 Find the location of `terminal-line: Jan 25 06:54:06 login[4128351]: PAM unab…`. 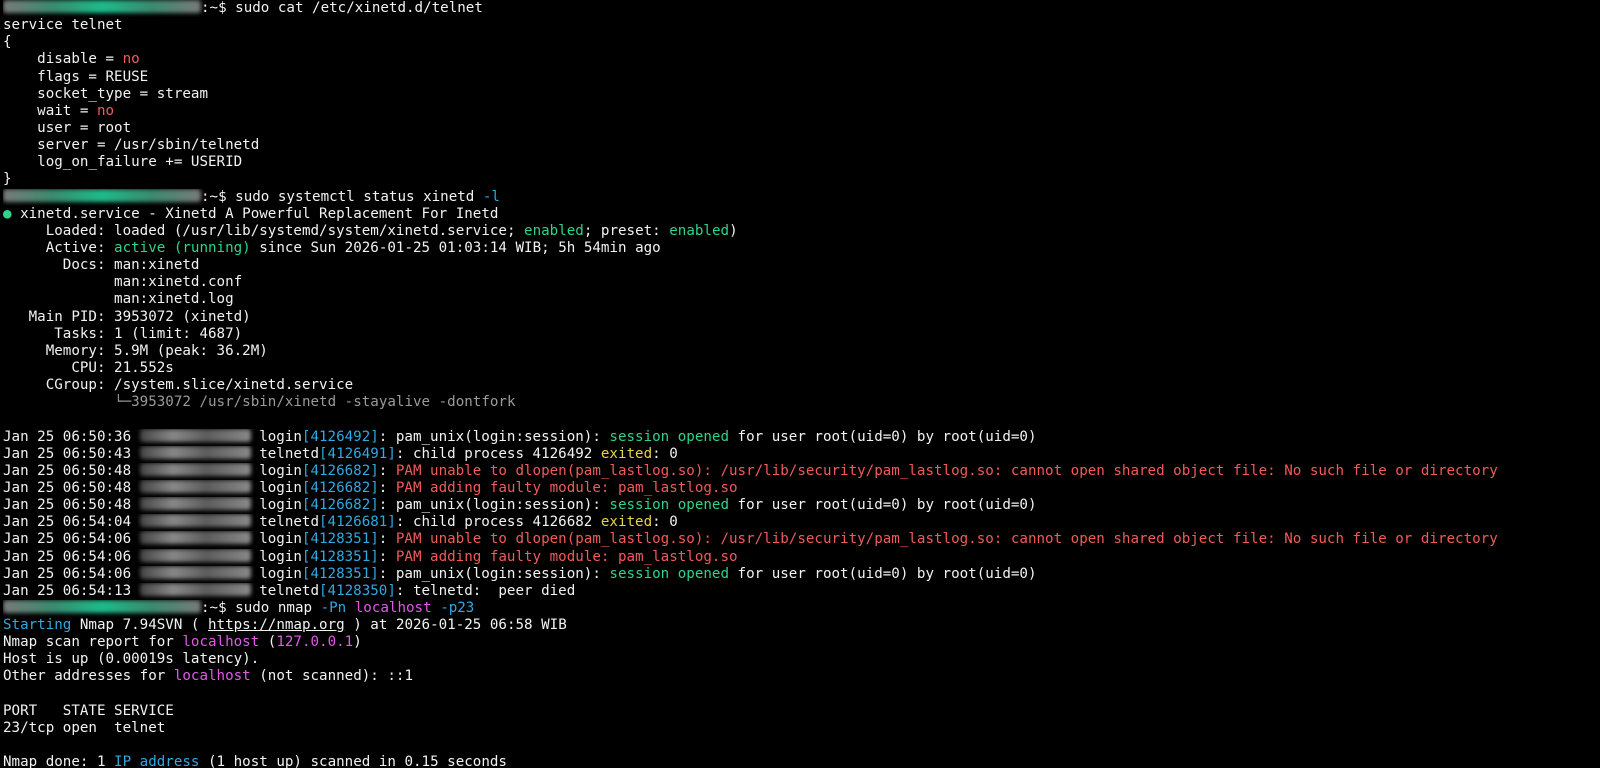

terminal-line: Jan 25 06:54:06 login[4128351]: PAM unab… is located at coordinates (801, 539).